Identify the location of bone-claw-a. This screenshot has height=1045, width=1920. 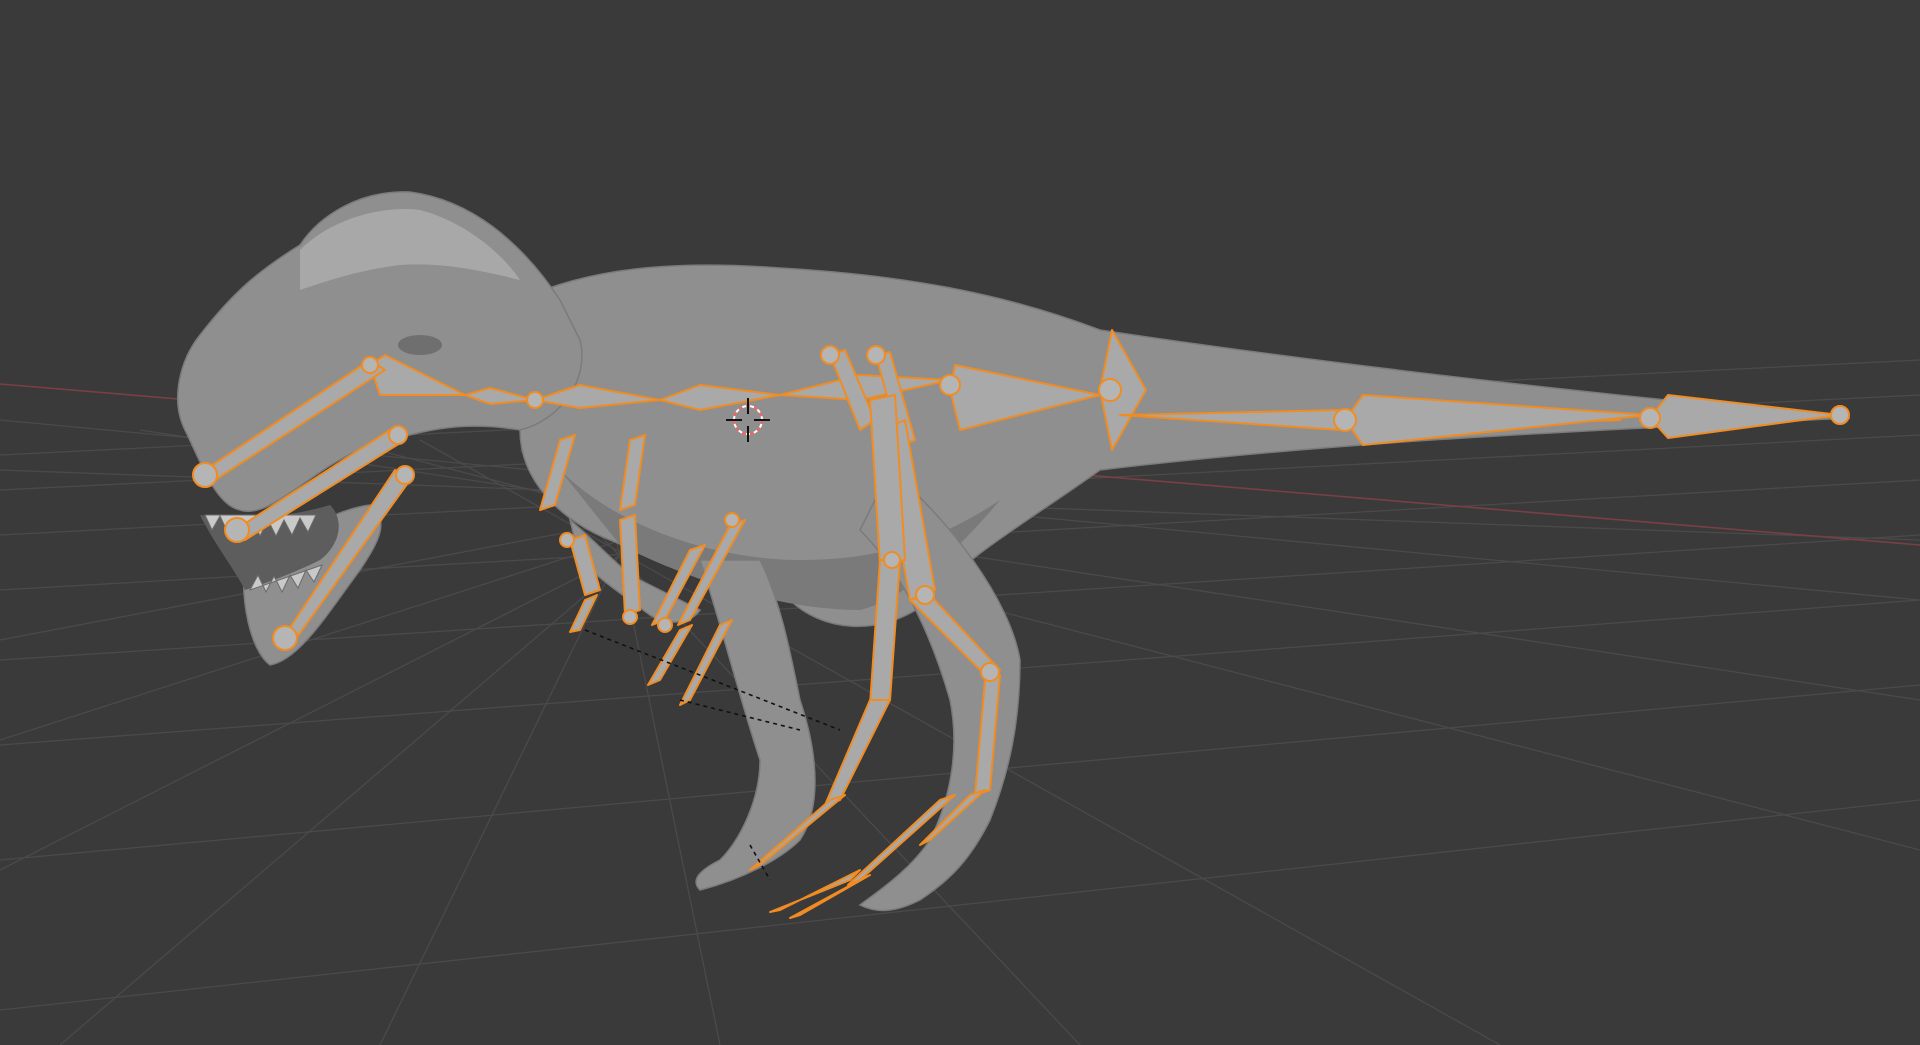
(670, 655).